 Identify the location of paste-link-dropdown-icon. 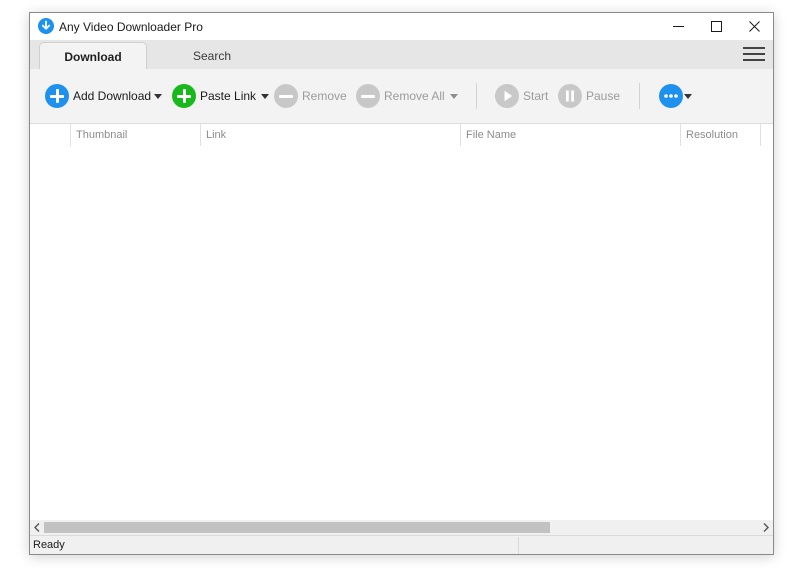
(265, 96).